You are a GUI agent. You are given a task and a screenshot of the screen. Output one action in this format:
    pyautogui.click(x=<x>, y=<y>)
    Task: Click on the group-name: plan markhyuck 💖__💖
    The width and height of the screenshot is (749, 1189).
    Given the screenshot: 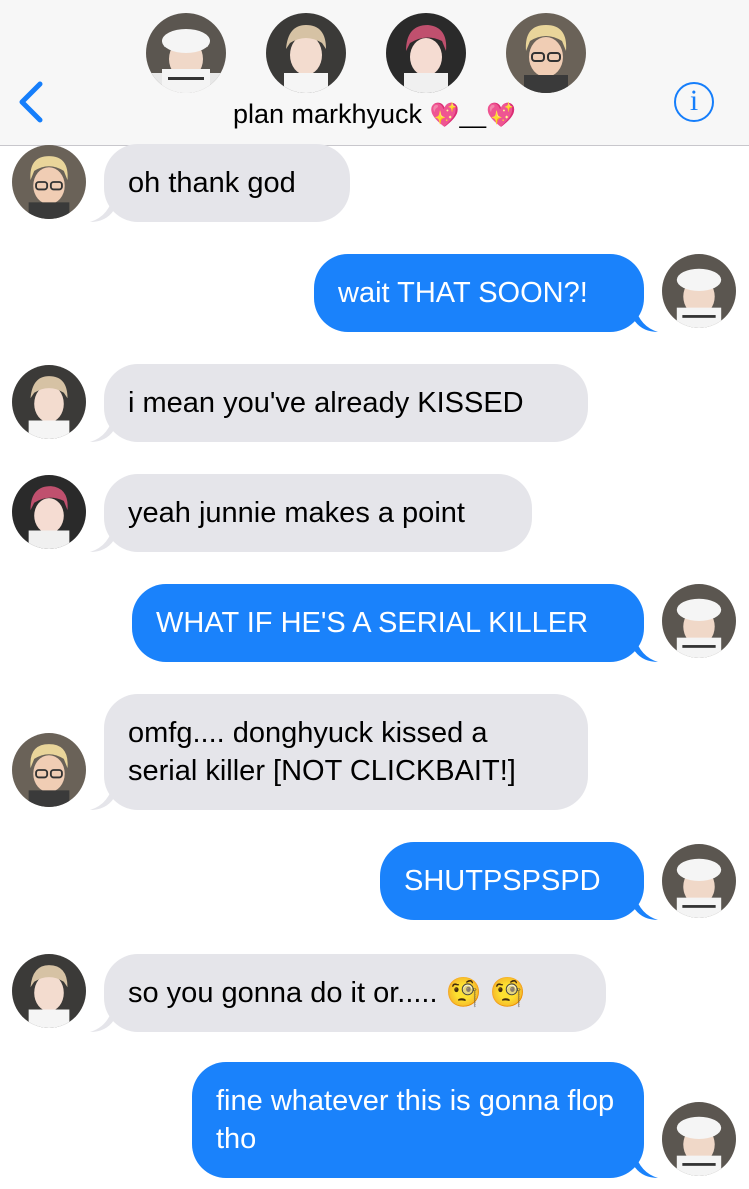 What is the action you would take?
    pyautogui.click(x=374, y=115)
    